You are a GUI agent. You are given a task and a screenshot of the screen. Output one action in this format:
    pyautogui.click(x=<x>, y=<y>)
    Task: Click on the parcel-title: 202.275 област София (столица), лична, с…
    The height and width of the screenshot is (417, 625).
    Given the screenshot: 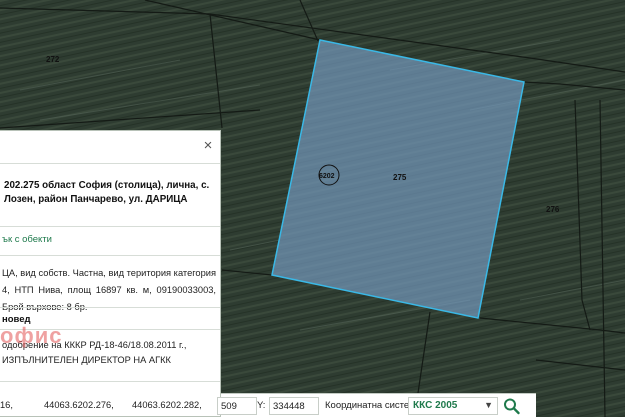 What is the action you would take?
    pyautogui.click(x=107, y=192)
    